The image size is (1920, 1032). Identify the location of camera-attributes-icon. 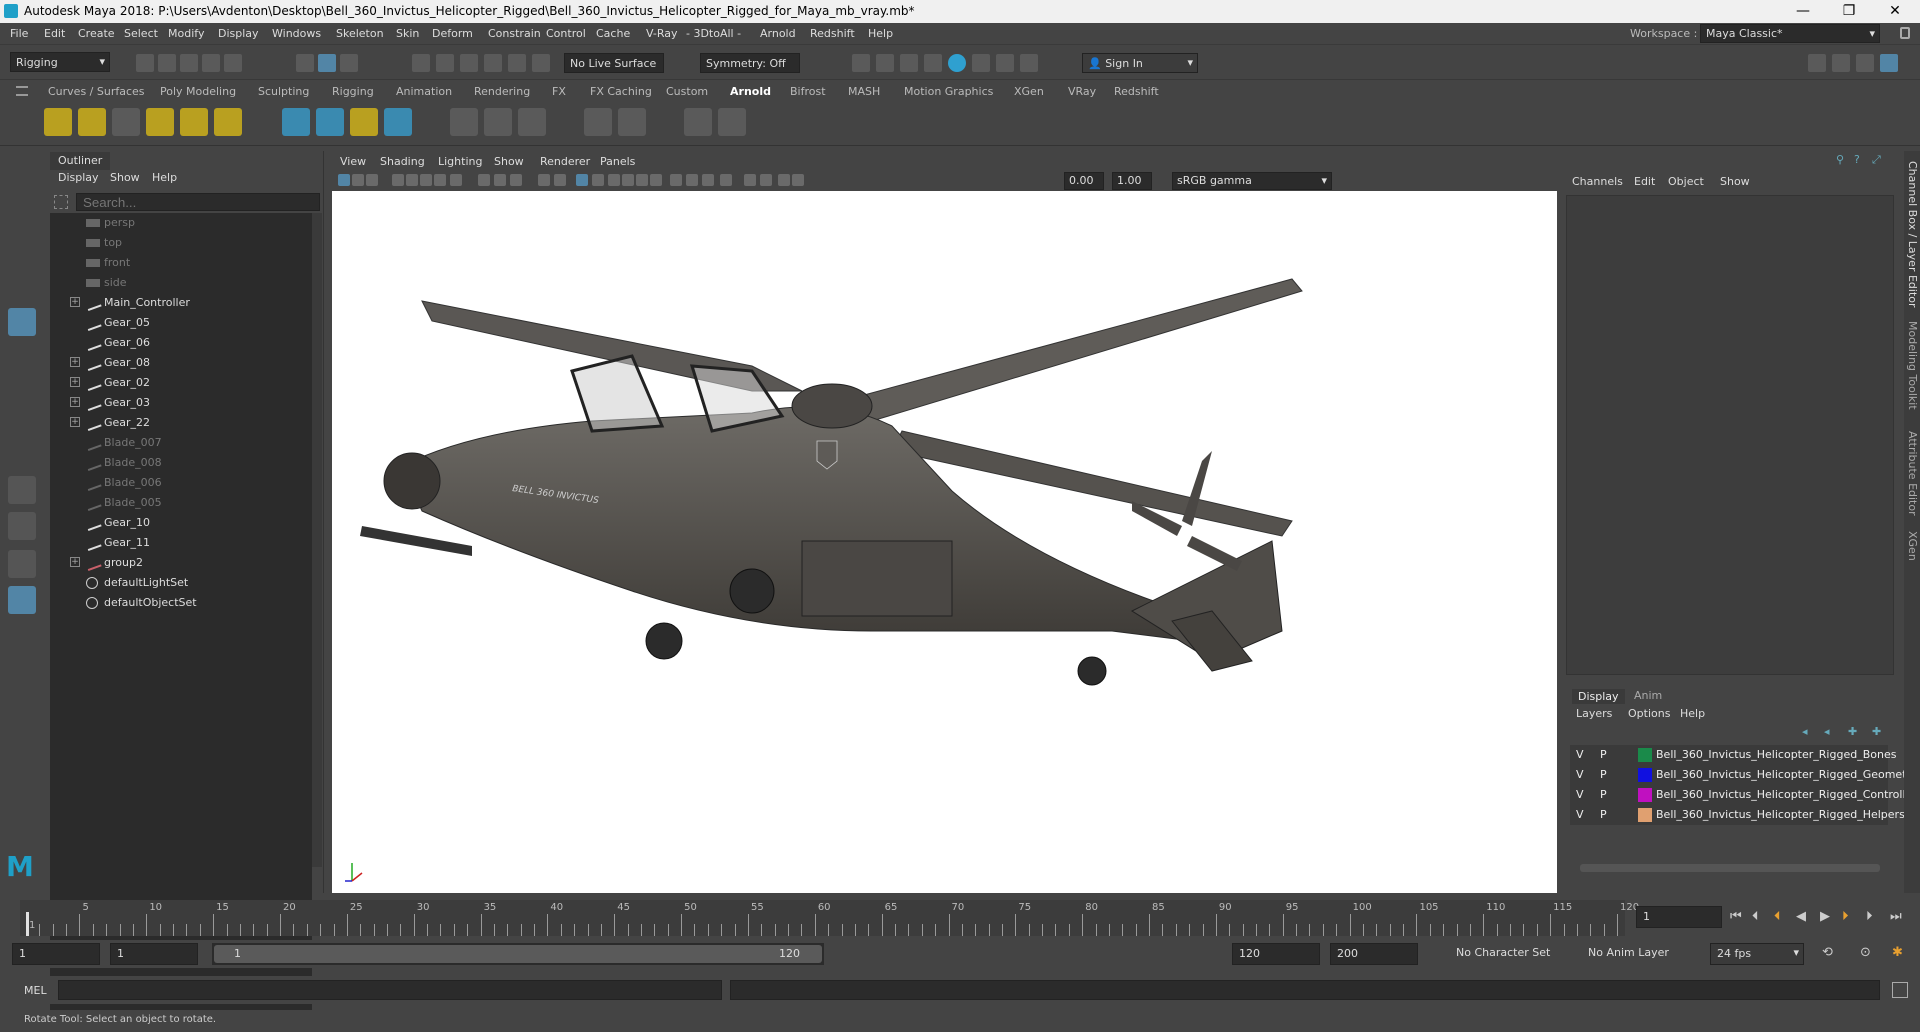
(344, 180).